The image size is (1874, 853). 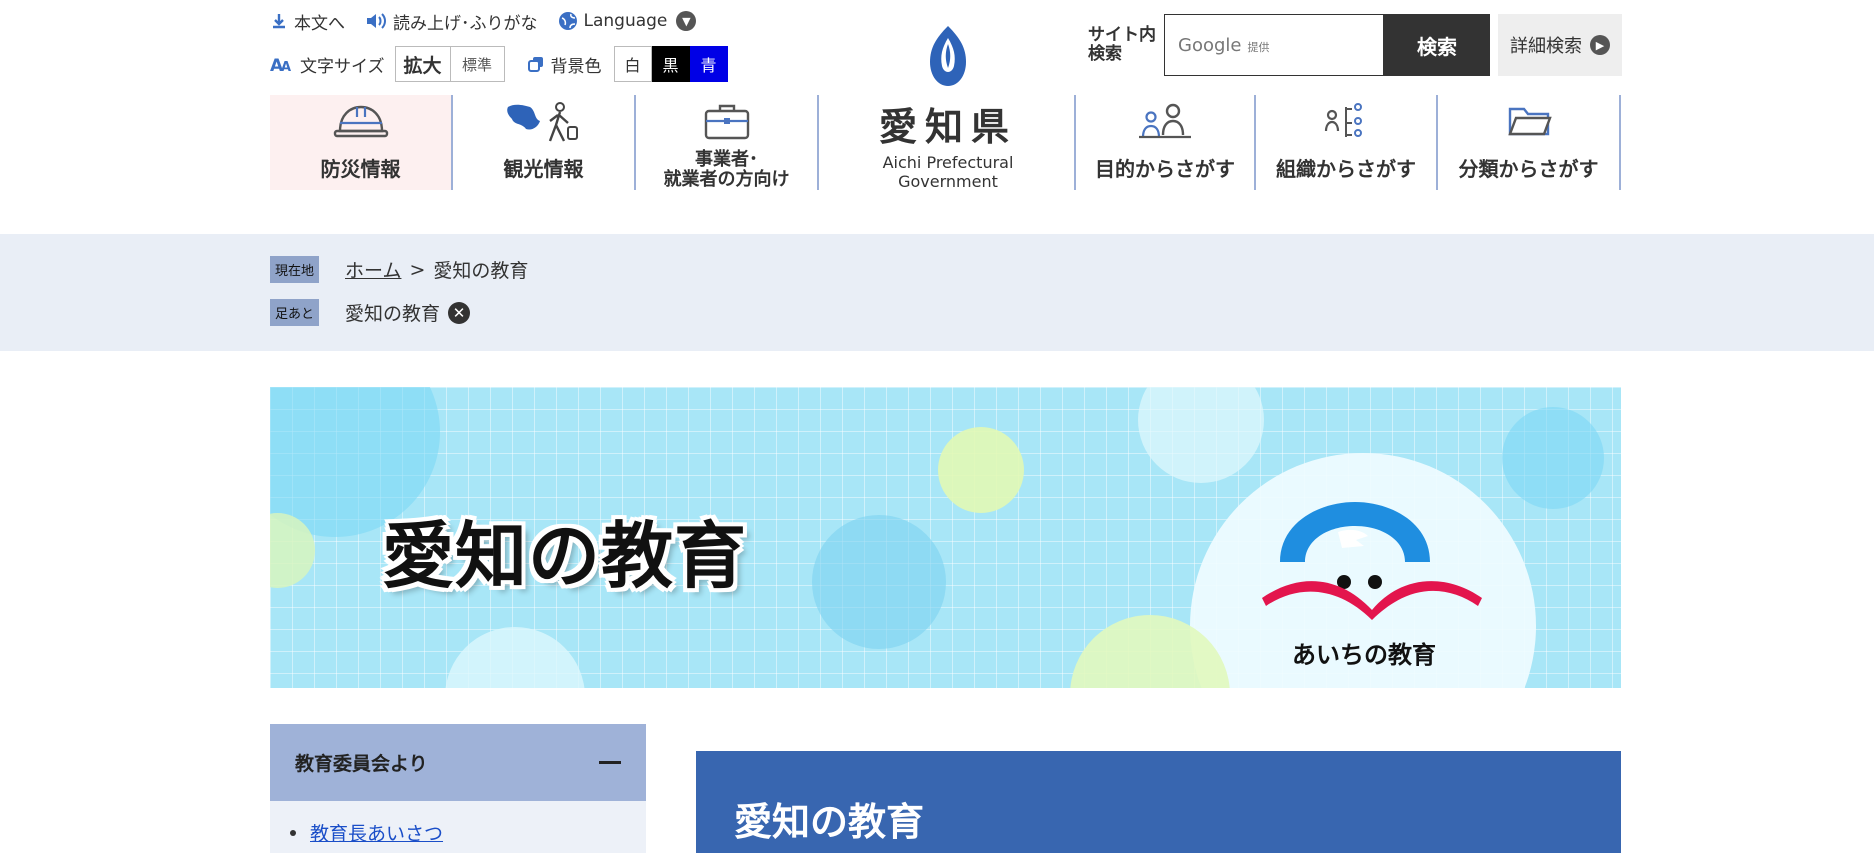 I want to click on bg-blue-button: 青, so click(x=708, y=64).